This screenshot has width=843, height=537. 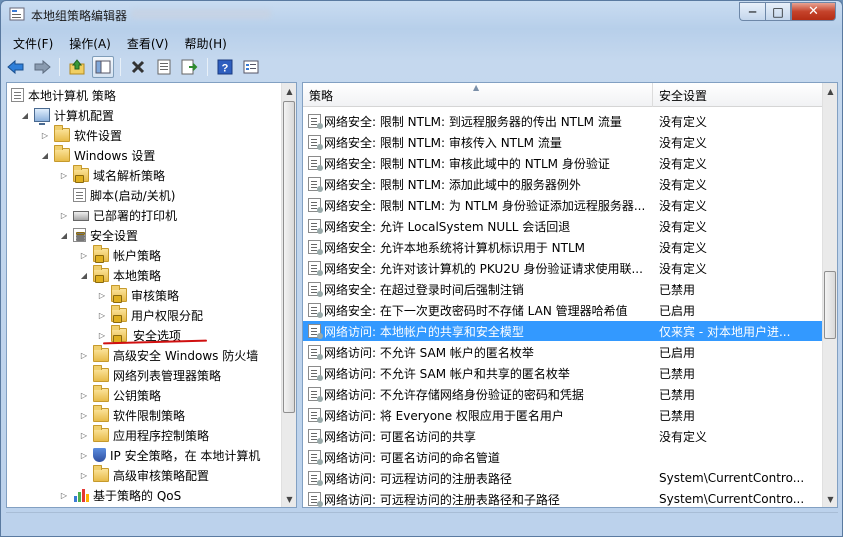 What do you see at coordinates (562, 247) in the screenshot?
I see `list-item: 网络安全: 允许本地系统将计算机标识用于 NTLM 没有定义` at bounding box center [562, 247].